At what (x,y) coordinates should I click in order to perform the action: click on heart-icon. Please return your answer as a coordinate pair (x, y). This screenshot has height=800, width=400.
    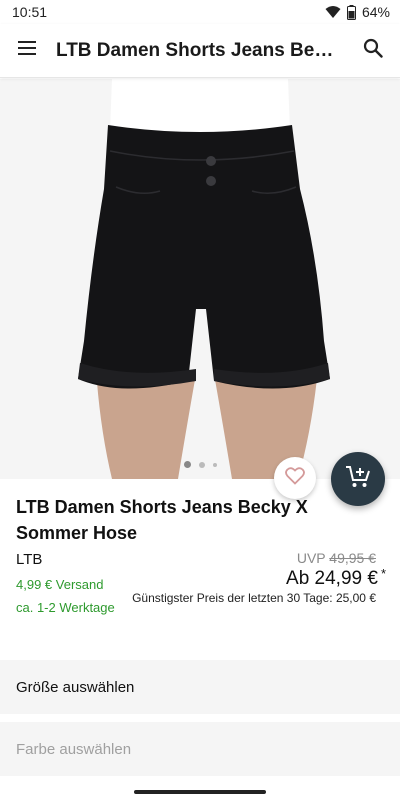
    Looking at the image, I should click on (295, 478).